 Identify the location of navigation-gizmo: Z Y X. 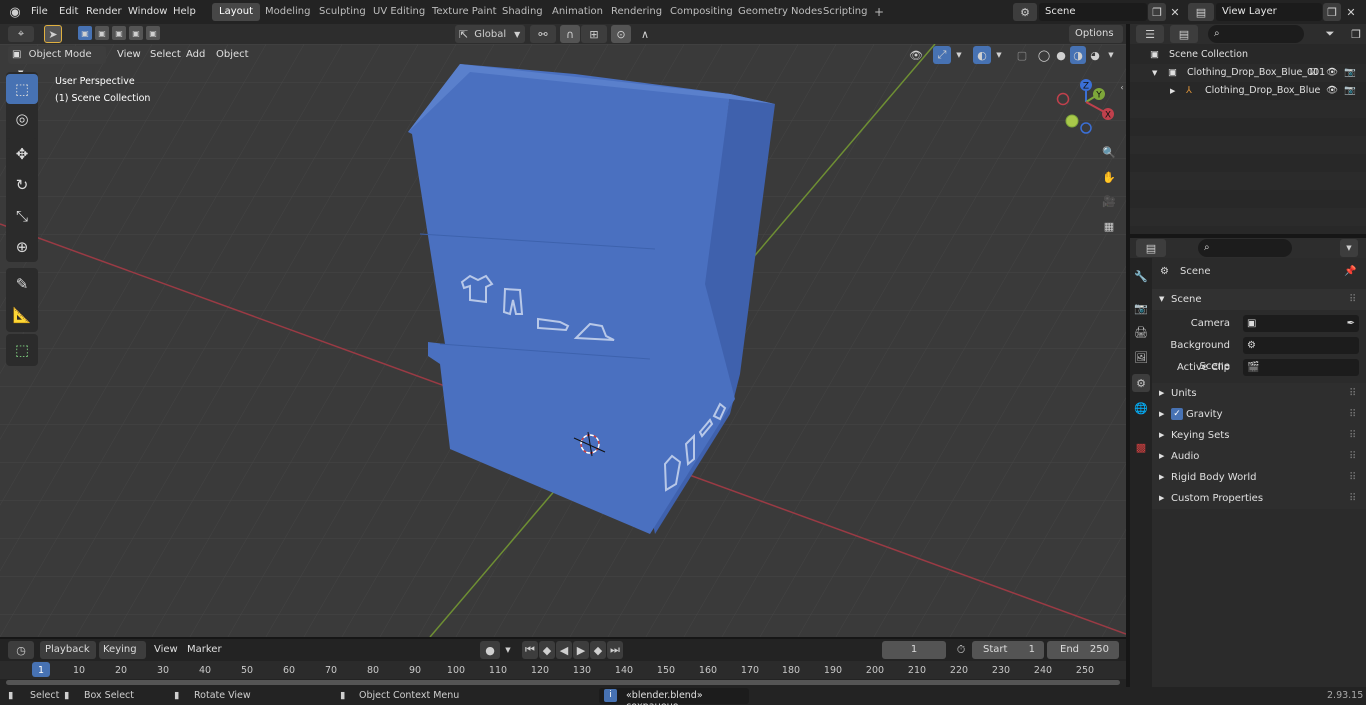
(1085, 106).